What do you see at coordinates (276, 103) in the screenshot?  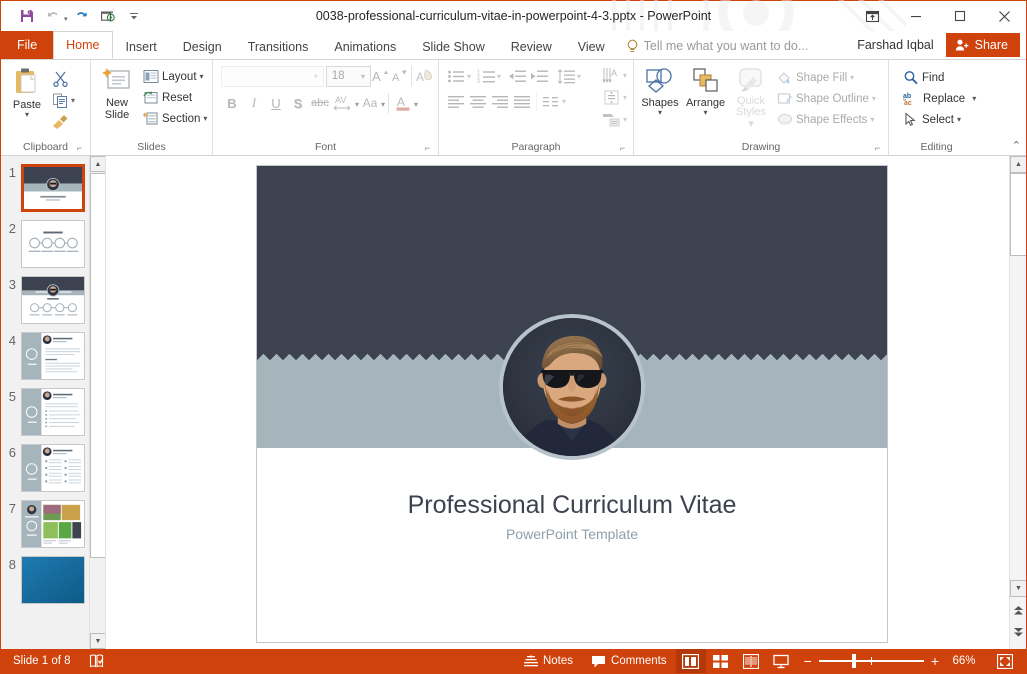 I see `underline-button: U` at bounding box center [276, 103].